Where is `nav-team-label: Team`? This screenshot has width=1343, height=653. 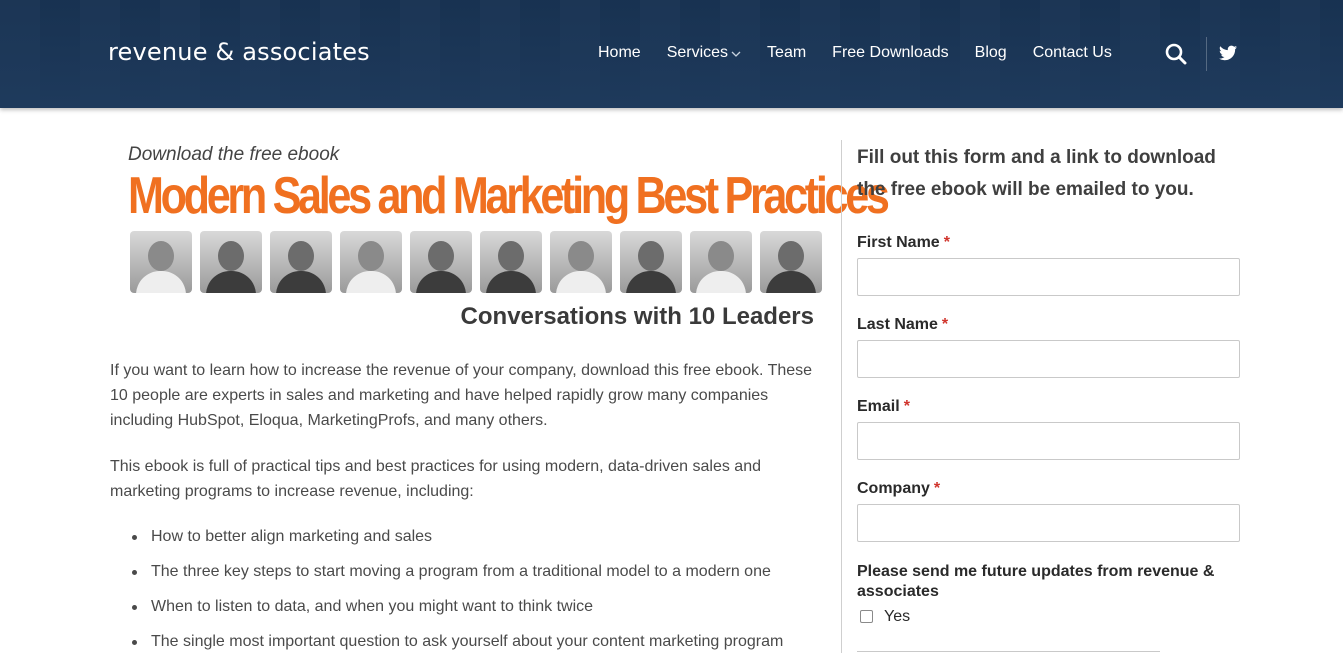 nav-team-label: Team is located at coordinates (787, 52).